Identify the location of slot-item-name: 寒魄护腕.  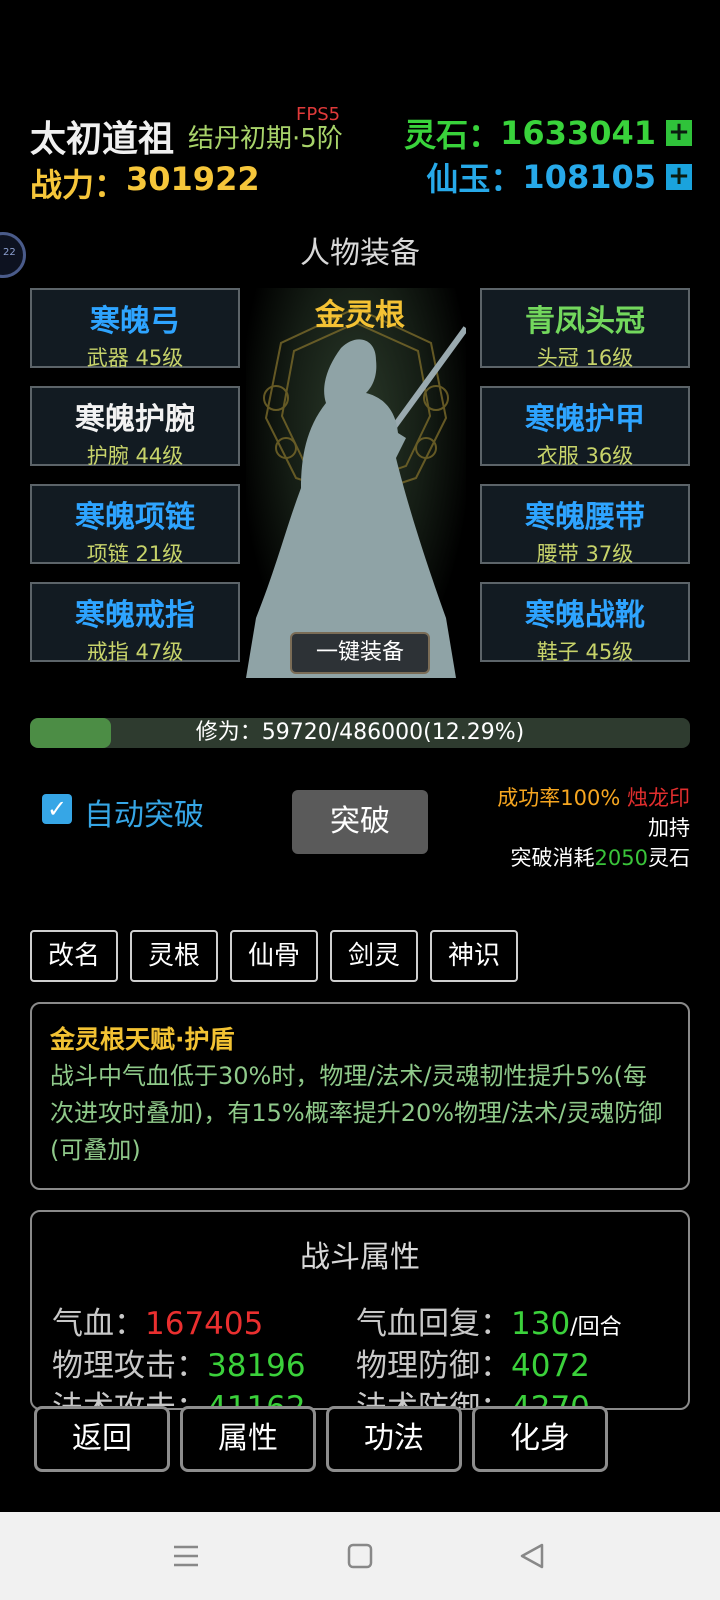
(135, 419).